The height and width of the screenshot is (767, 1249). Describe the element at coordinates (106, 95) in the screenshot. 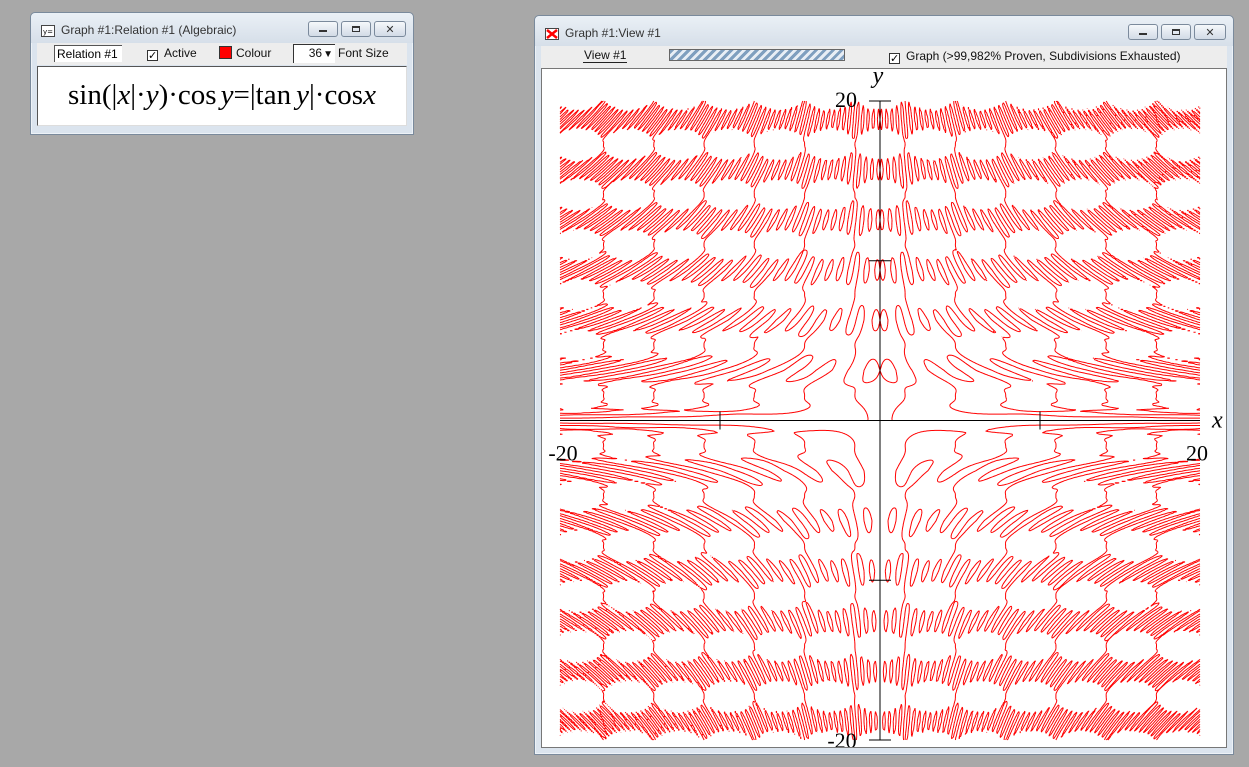

I see `eq-lparen: (` at that location.